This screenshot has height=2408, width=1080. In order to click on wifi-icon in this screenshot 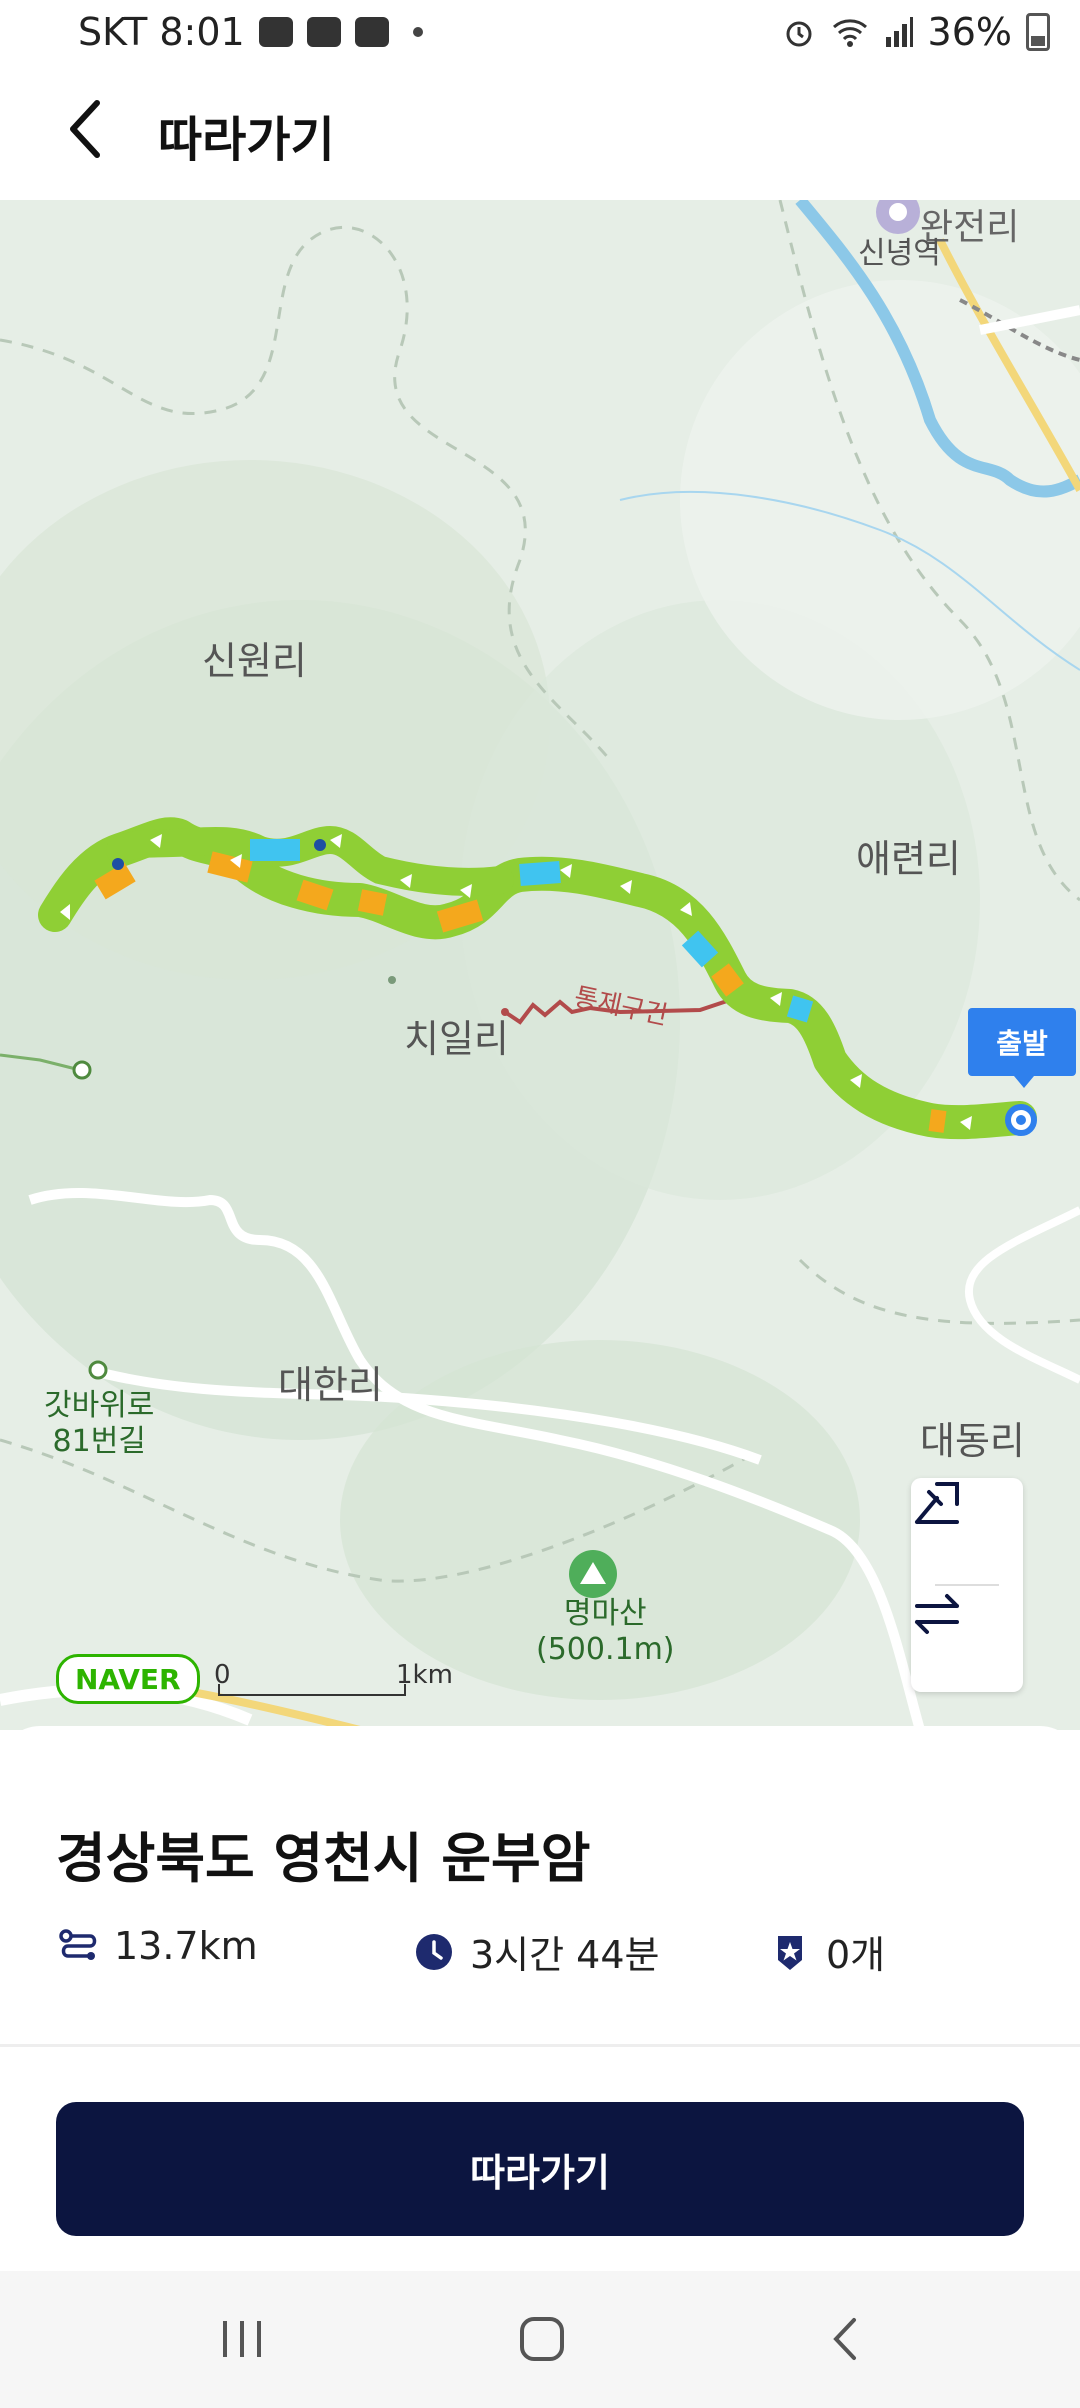, I will do `click(849, 33)`.